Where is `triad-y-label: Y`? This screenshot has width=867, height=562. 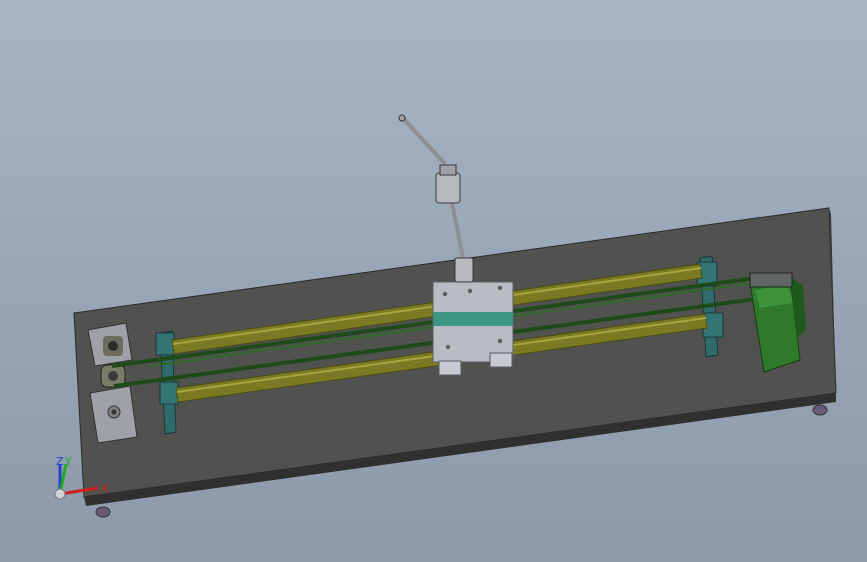 triad-y-label: Y is located at coordinates (68, 461).